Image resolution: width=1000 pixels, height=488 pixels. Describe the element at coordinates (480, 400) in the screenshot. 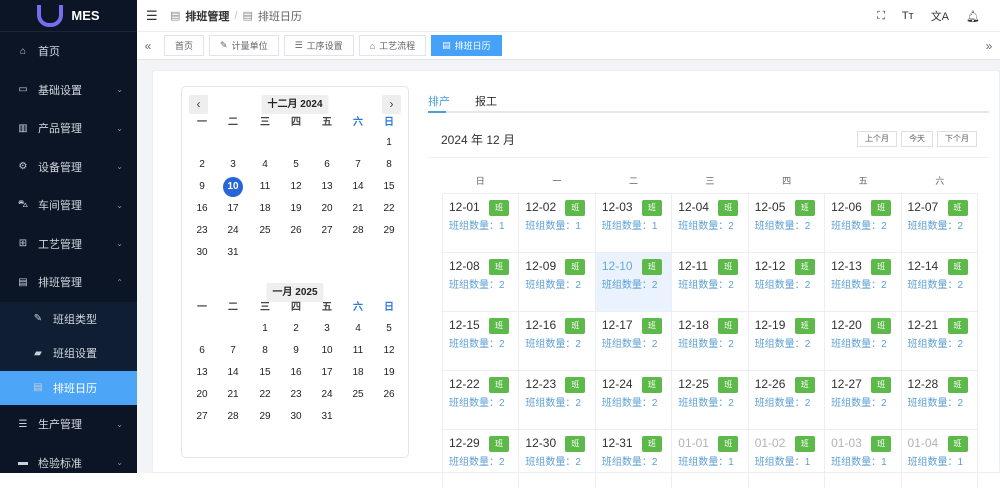

I see `calendar-day: 12-22 班班组数量：2` at that location.